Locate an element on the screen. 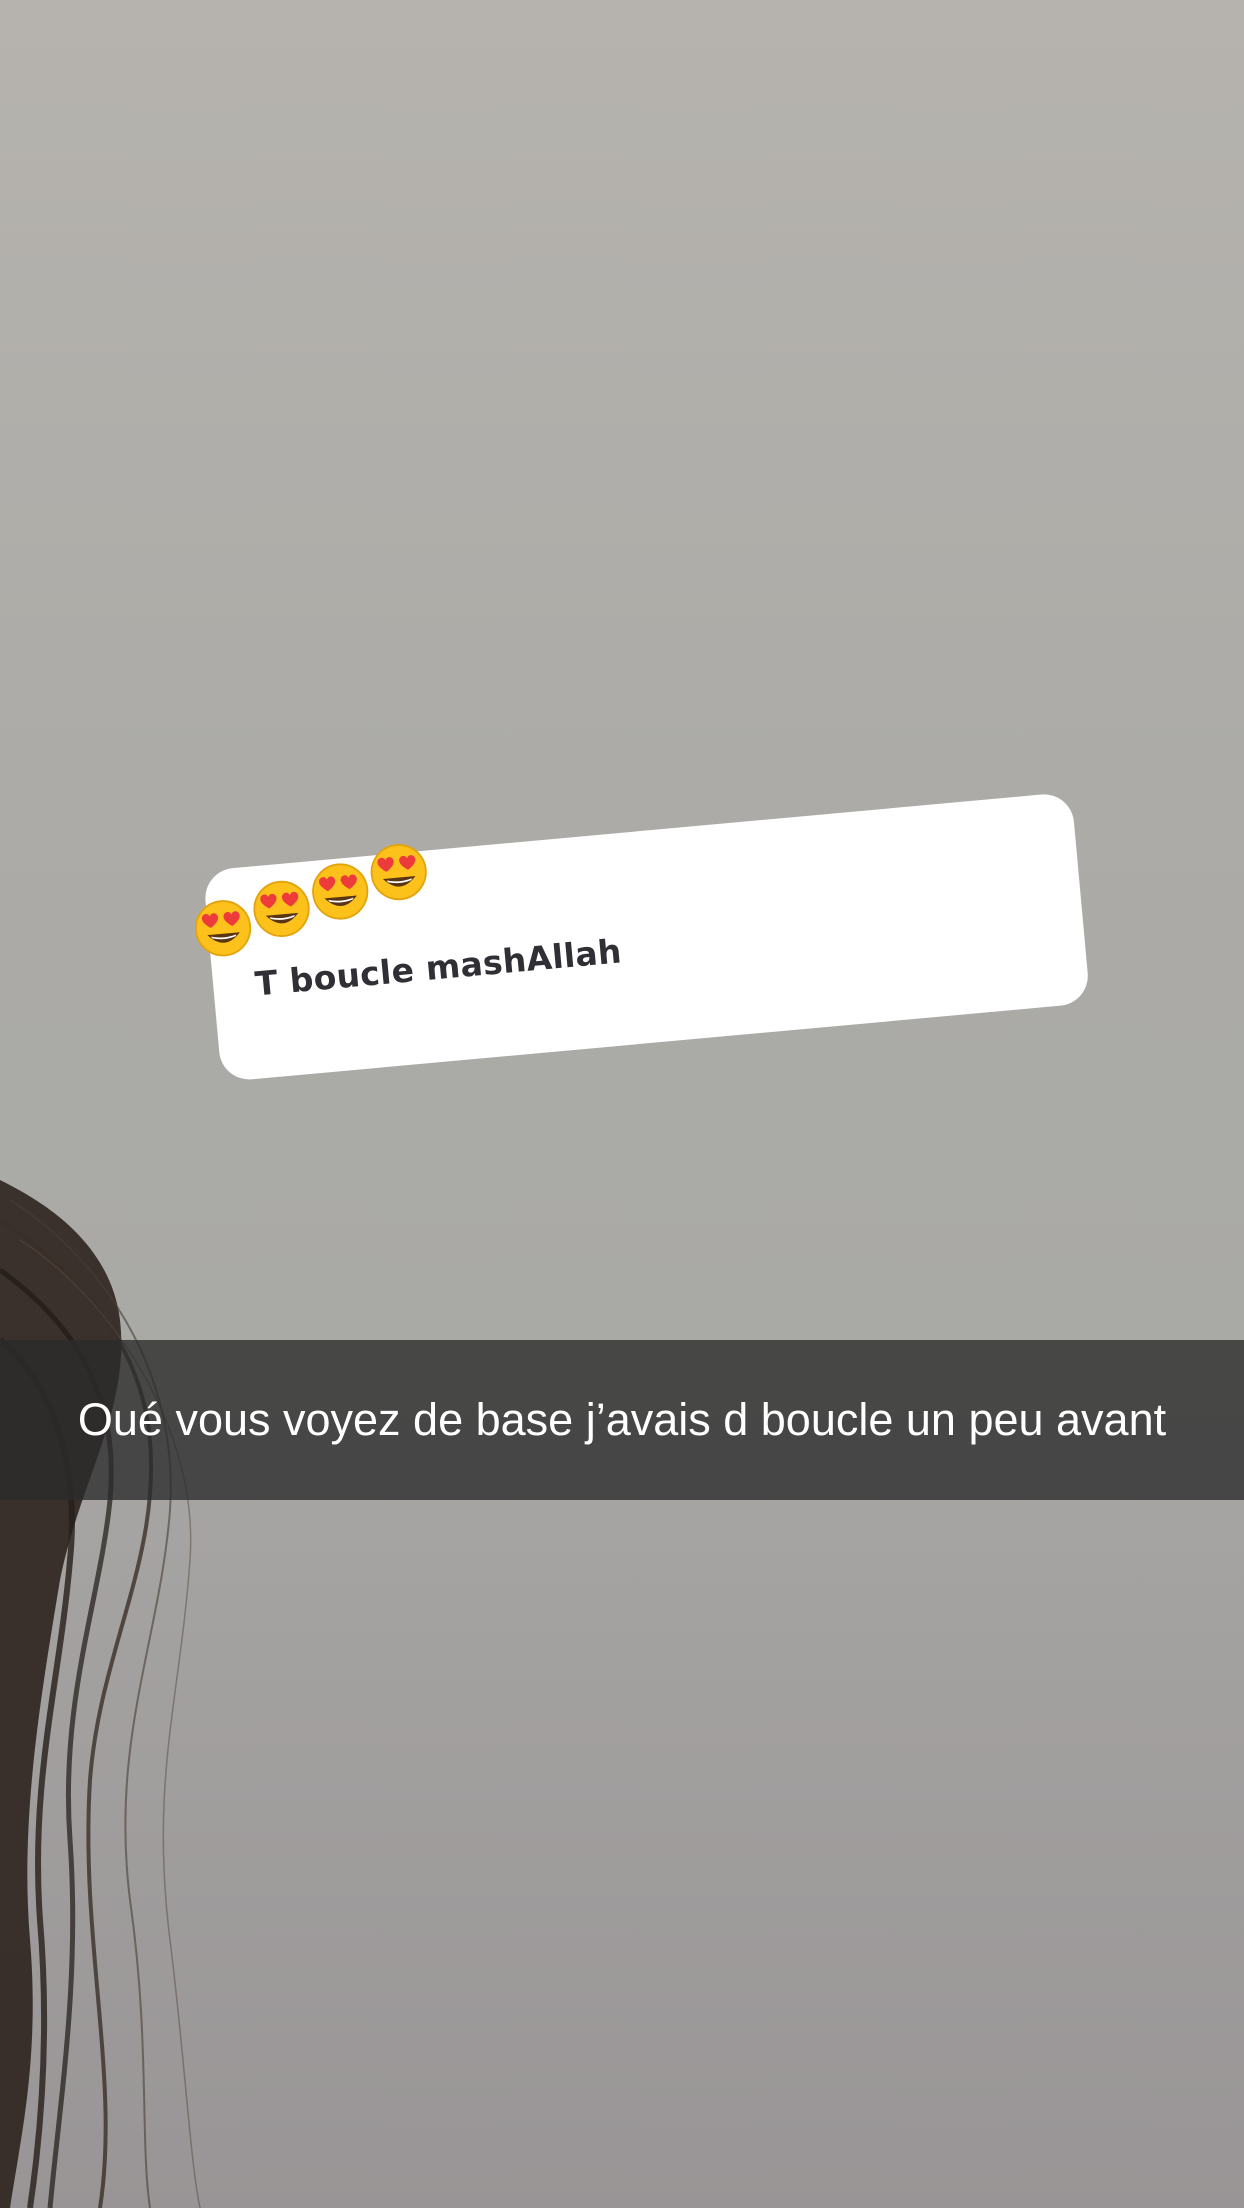 Image resolution: width=1244 pixels, height=2208 pixels. emoji-row is located at coordinates (313, 901).